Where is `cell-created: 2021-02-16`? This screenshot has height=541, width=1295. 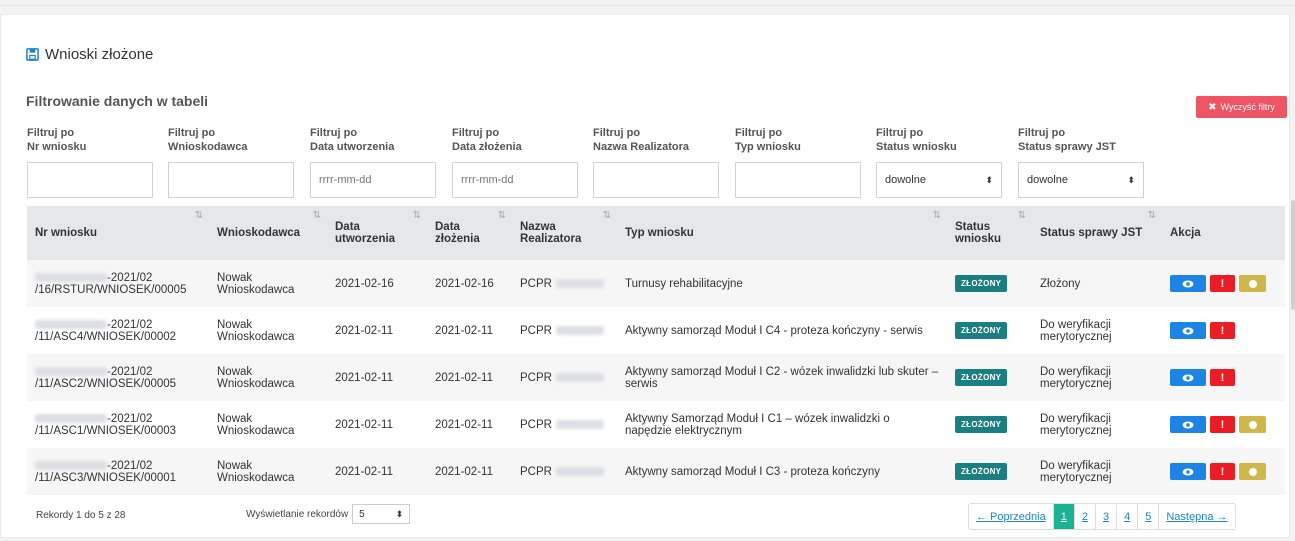 cell-created: 2021-02-16 is located at coordinates (377, 283).